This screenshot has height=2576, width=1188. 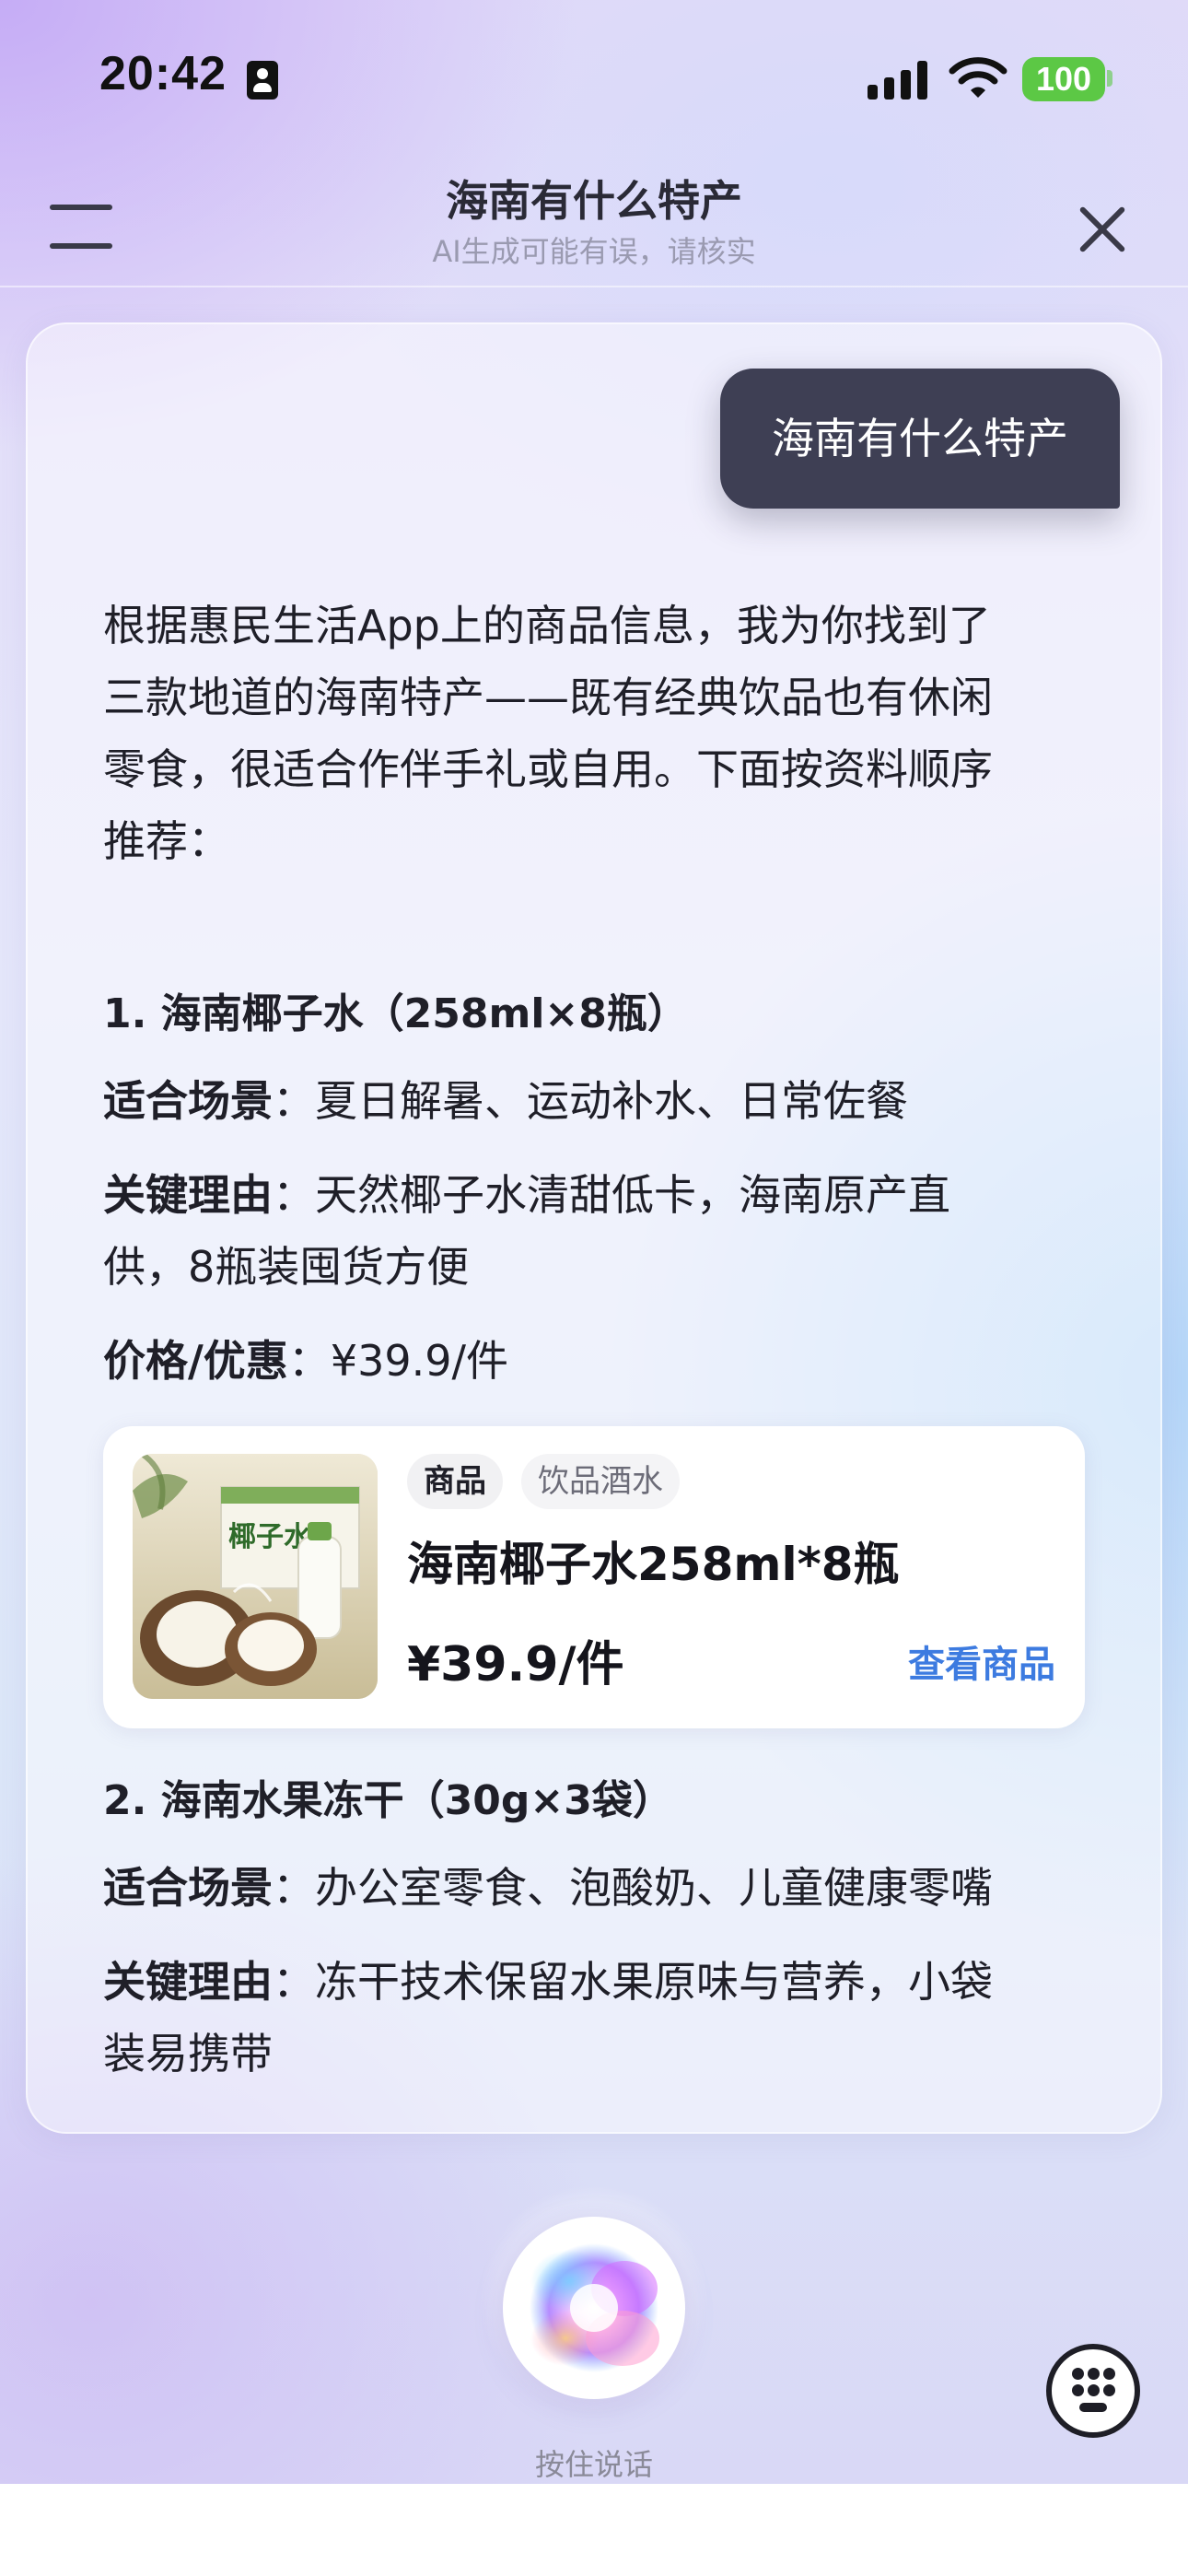 I want to click on scenario-value: ：夏日解暑、运动补水、日常佐餐, so click(x=590, y=1101).